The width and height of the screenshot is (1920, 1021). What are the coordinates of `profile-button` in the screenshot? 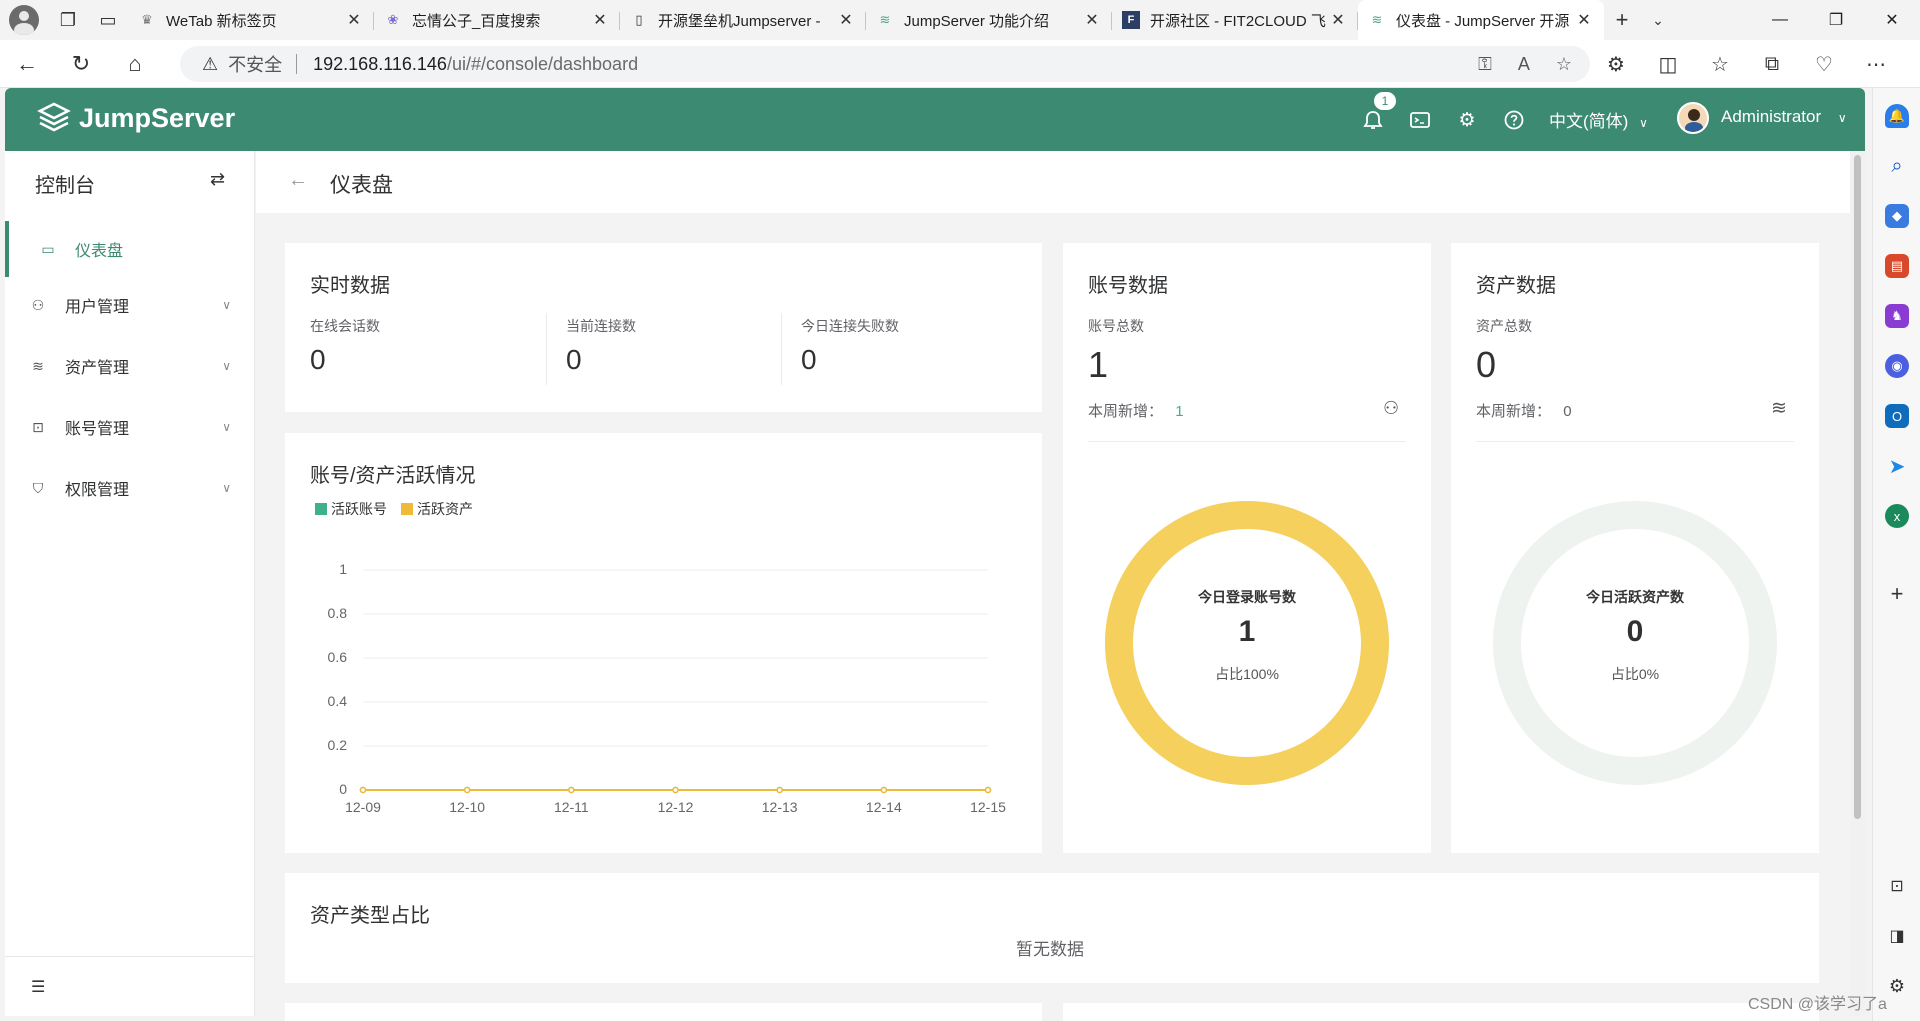 It's located at (24, 20).